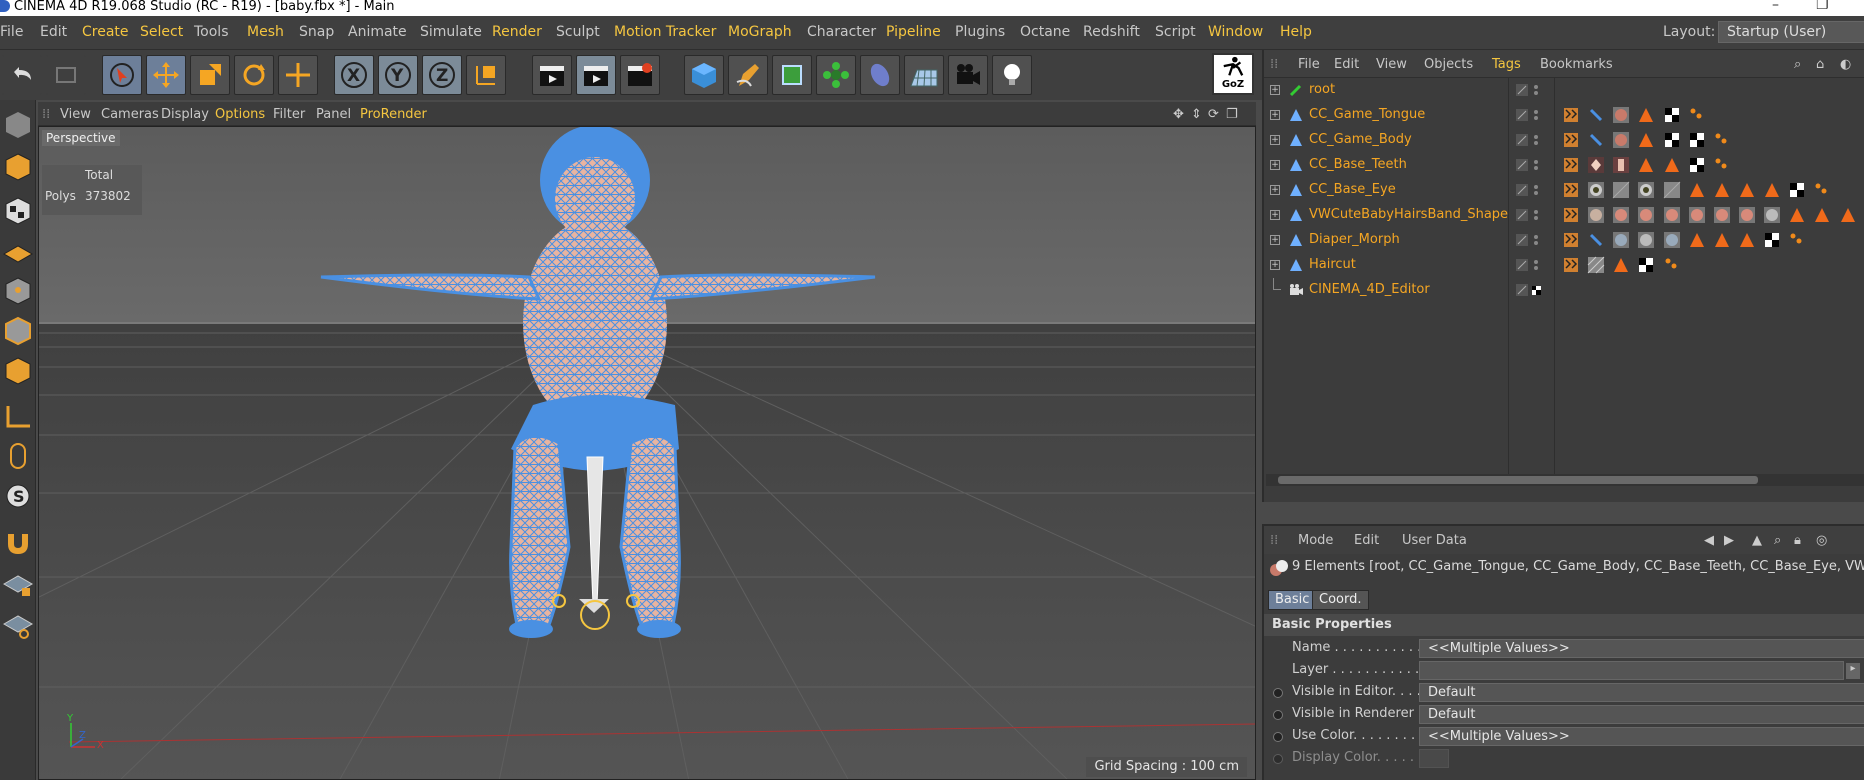  Describe the element at coordinates (1565, 480) in the screenshot. I see `object-manager-hscrollbar` at that location.